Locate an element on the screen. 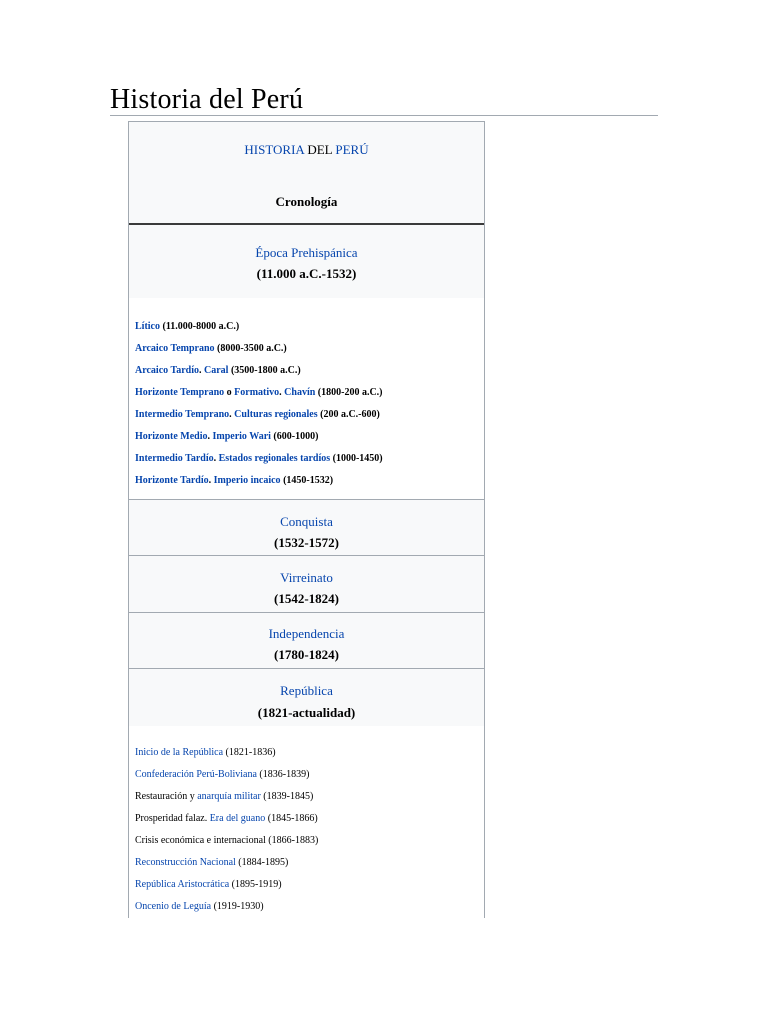 This screenshot has width=768, height=1024. period-text: (1884-1895) is located at coordinates (262, 862).